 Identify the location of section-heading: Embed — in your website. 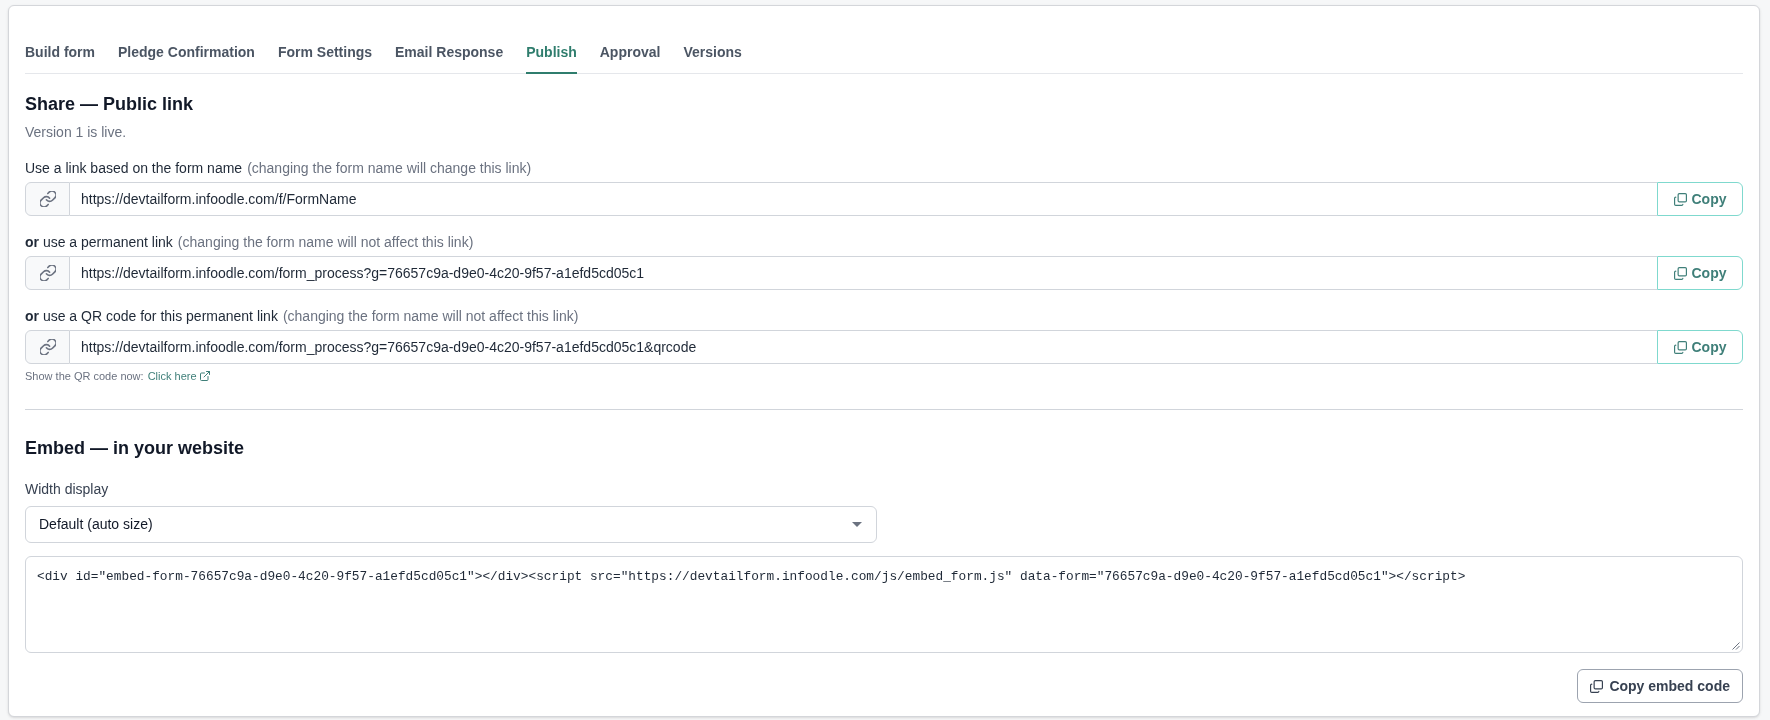
(135, 448).